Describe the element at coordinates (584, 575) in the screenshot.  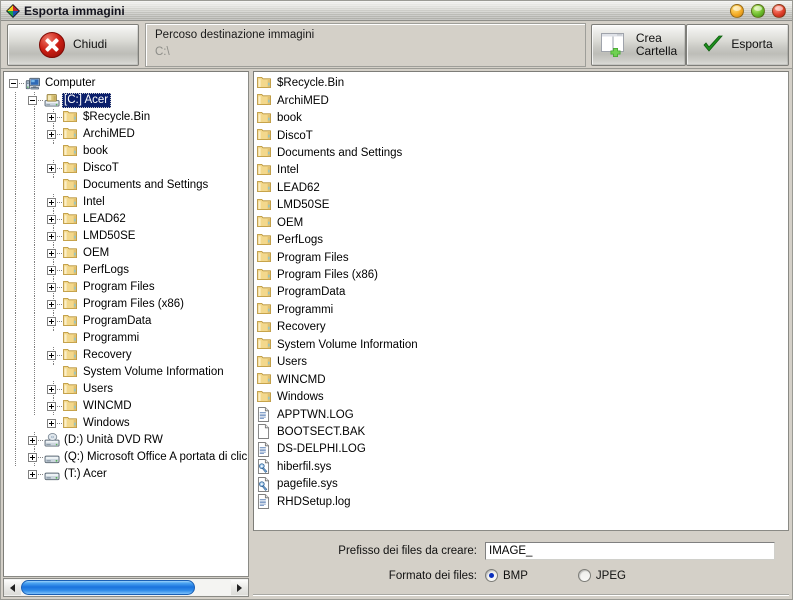
I see `radio-jpeg-icon` at that location.